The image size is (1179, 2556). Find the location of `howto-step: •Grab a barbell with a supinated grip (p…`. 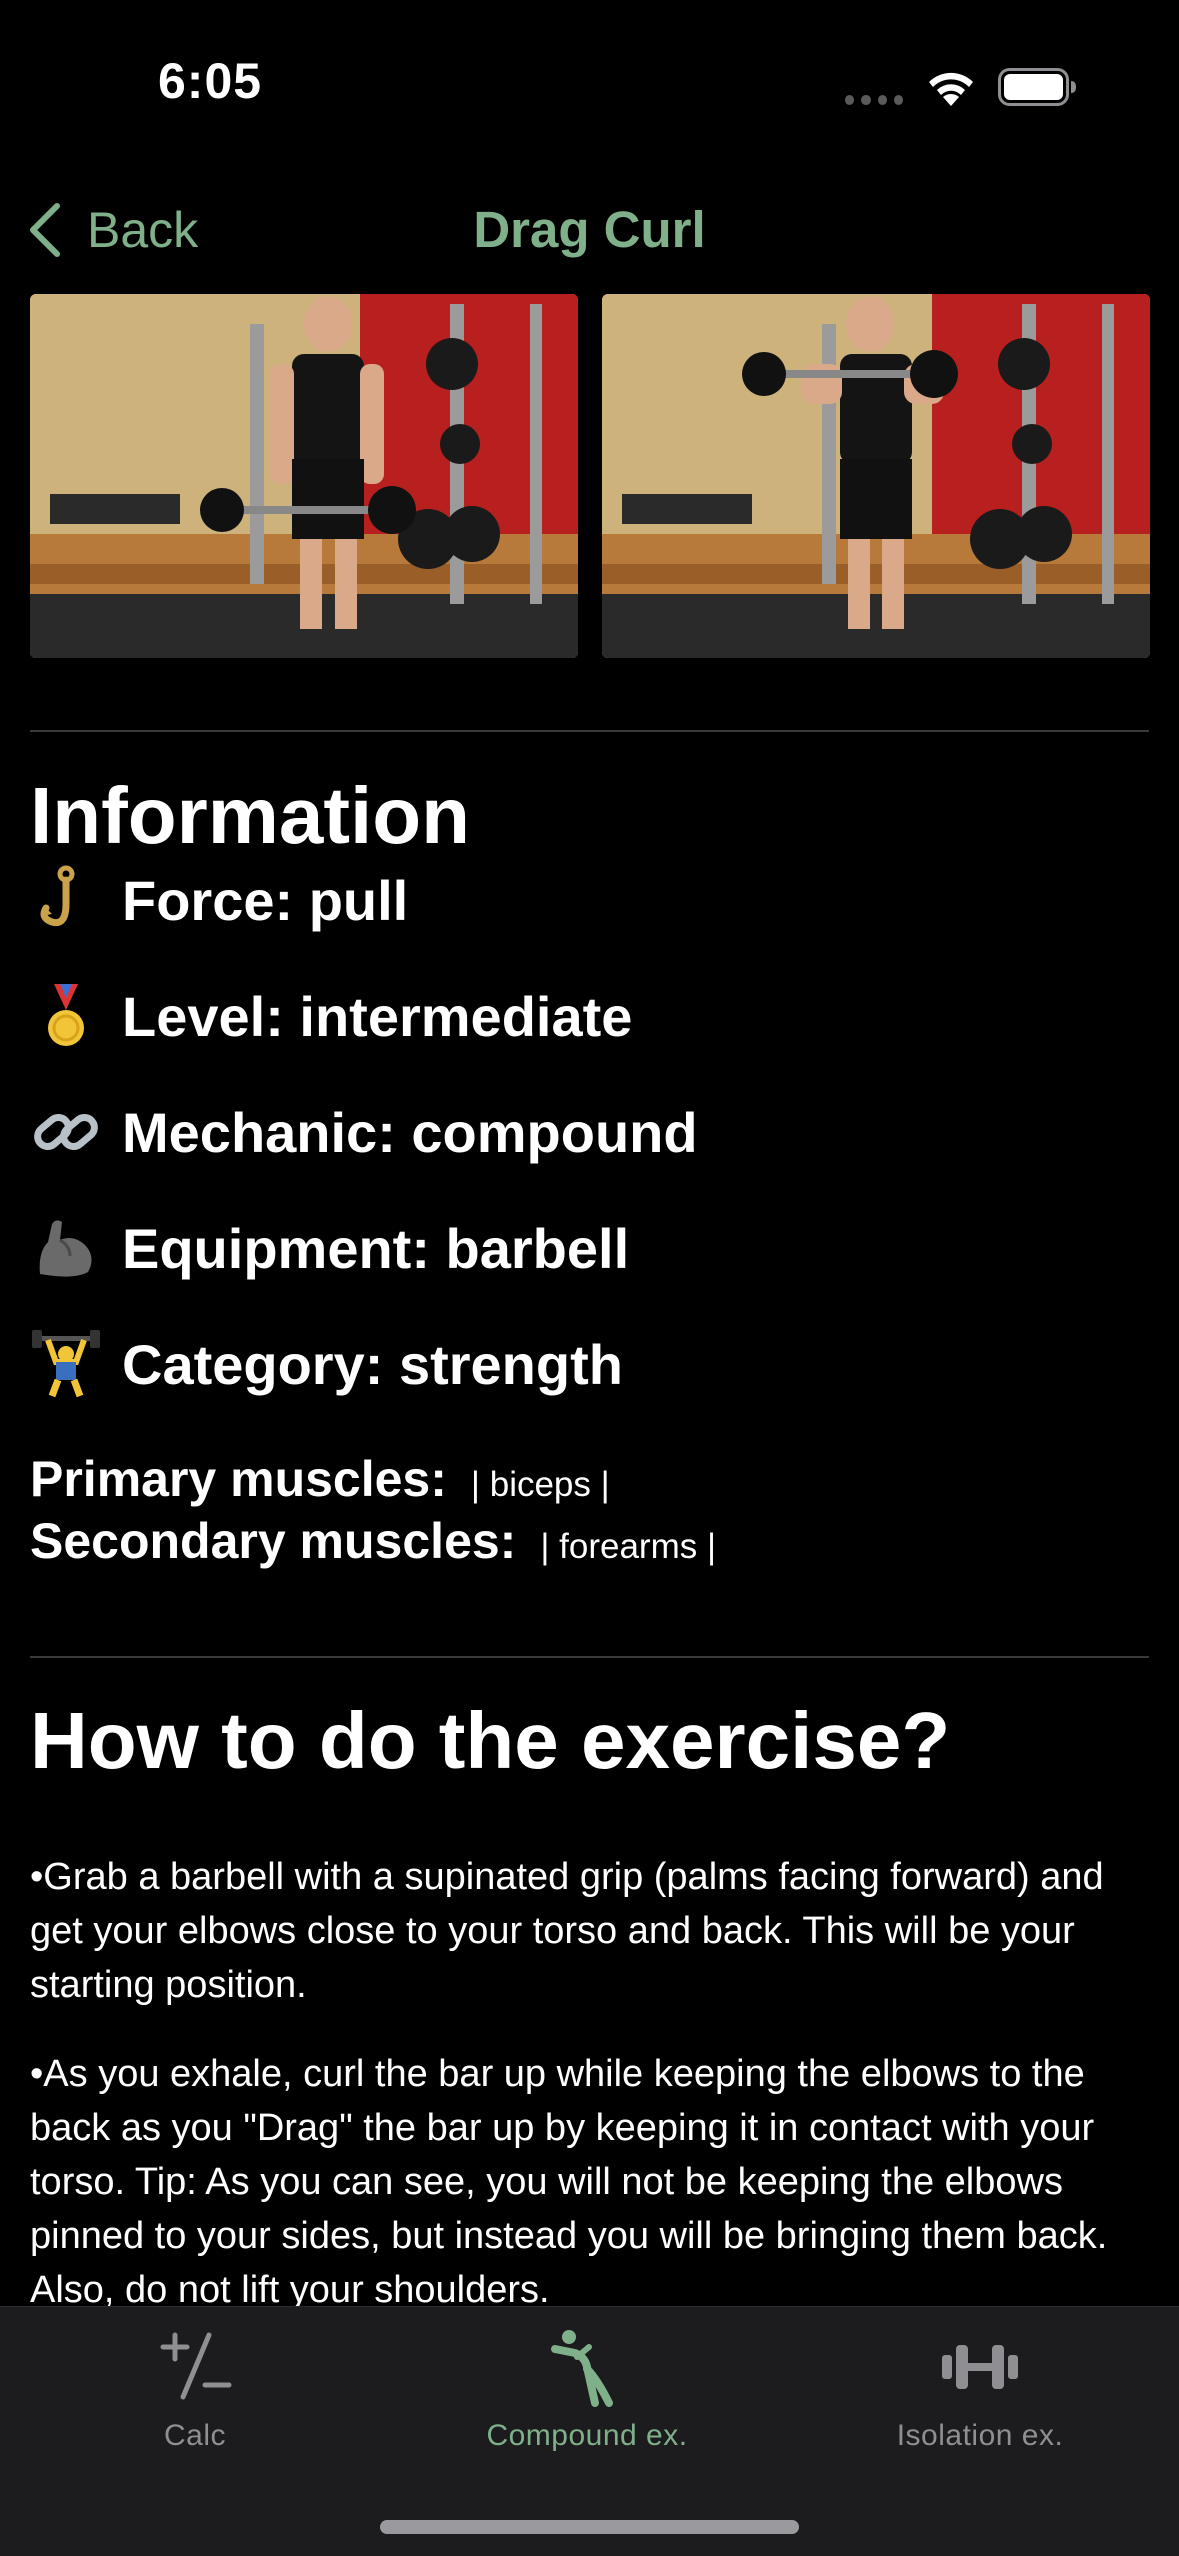

howto-step: •Grab a barbell with a supinated grip (p… is located at coordinates (567, 1931).